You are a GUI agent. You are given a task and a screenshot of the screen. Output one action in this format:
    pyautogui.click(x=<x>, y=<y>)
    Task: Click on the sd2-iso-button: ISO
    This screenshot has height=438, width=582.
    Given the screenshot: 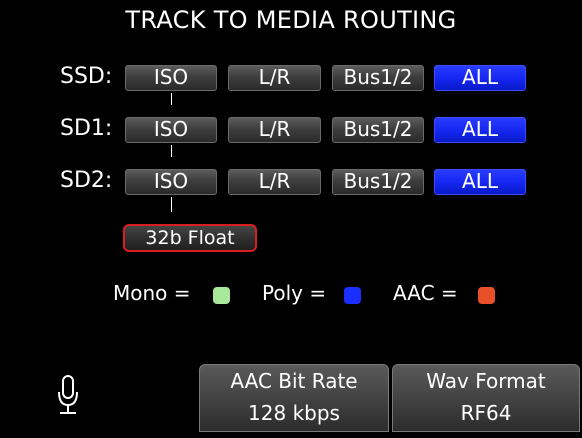 What is the action you would take?
    pyautogui.click(x=171, y=182)
    